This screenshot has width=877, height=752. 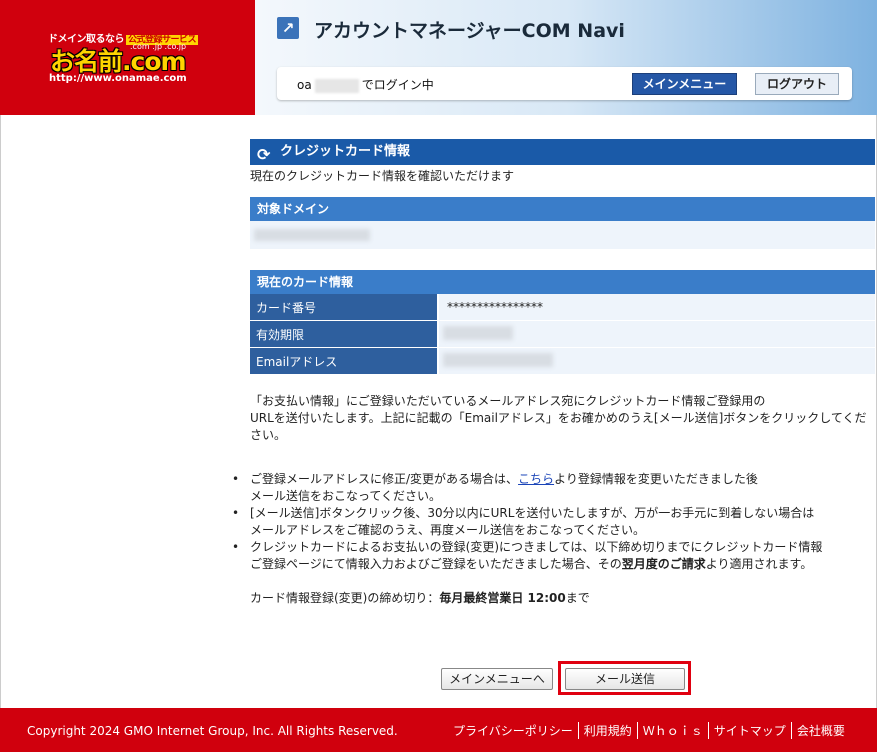 I want to click on masked-expiry, so click(x=478, y=333).